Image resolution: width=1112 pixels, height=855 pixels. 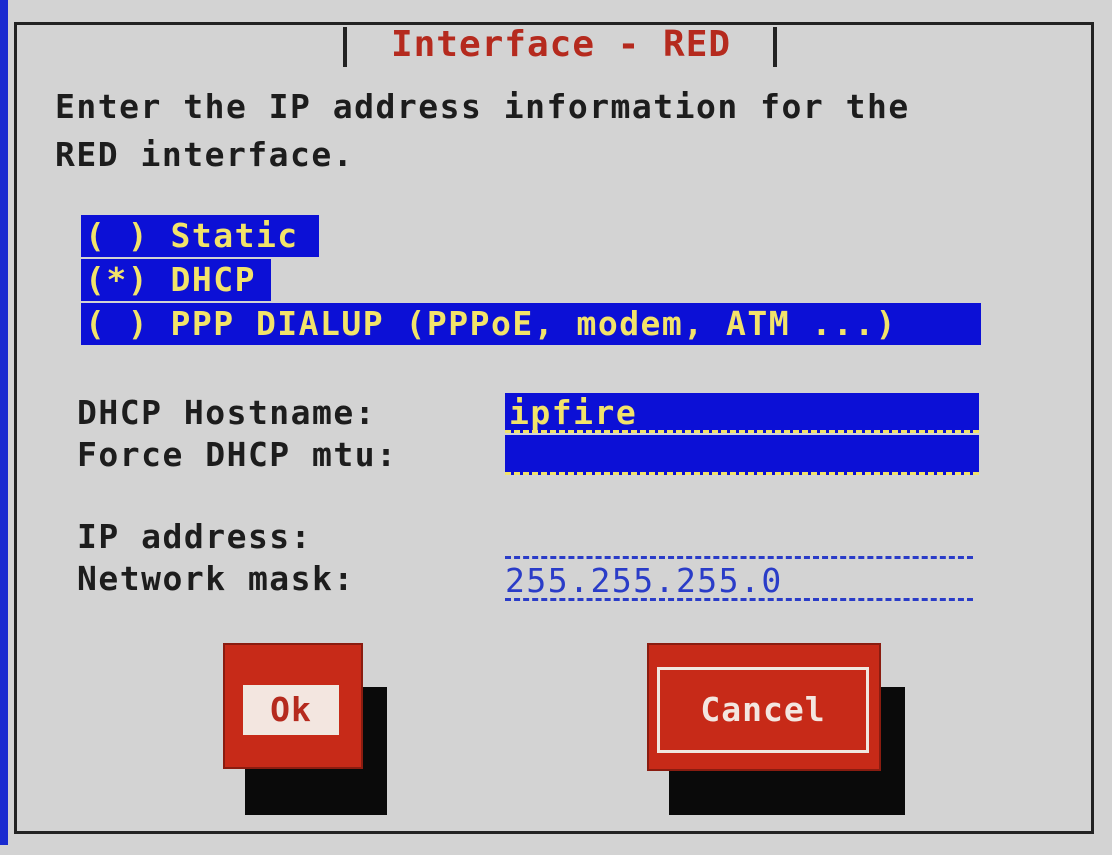 What do you see at coordinates (561, 44) in the screenshot?
I see `dialog-title: Interface - RED` at bounding box center [561, 44].